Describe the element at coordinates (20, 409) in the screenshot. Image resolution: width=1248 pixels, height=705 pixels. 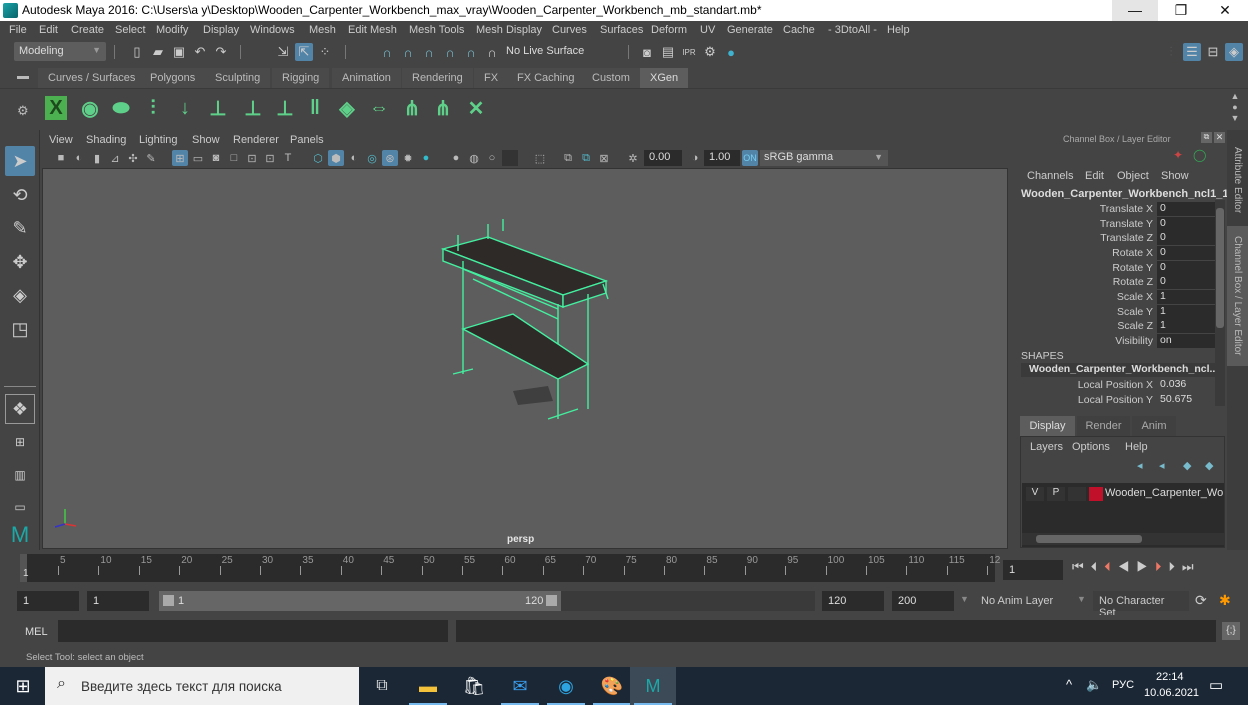
I see `single-perspective-layout-icon: ❖` at that location.